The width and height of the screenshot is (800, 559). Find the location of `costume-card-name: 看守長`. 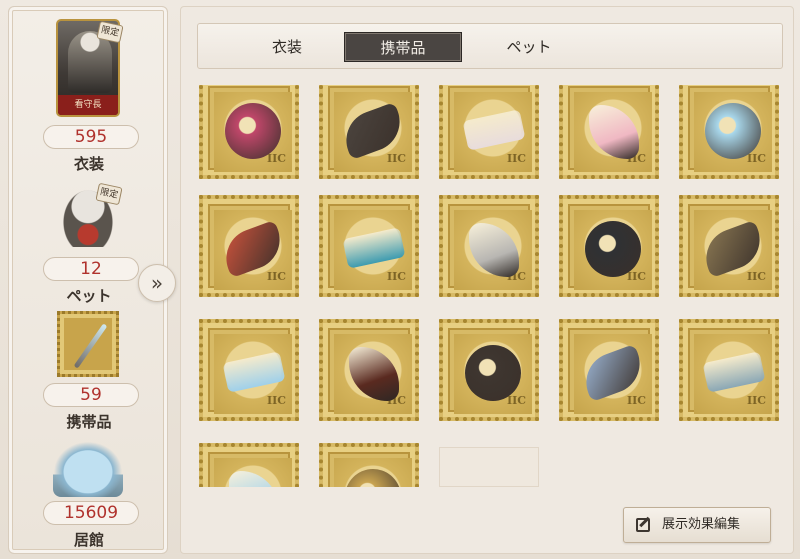

costume-card-name: 看守長 is located at coordinates (88, 105).